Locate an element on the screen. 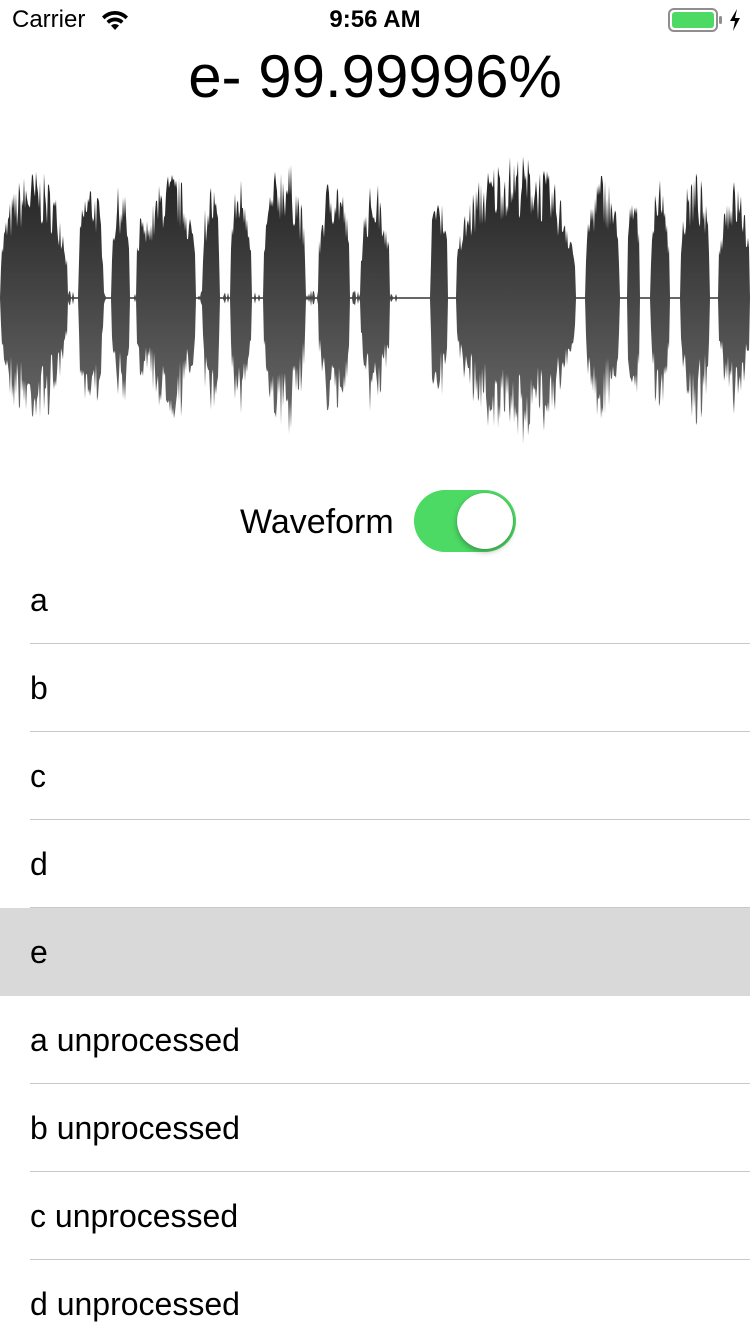  waveform-toggle-label: Waveform is located at coordinates (317, 522).